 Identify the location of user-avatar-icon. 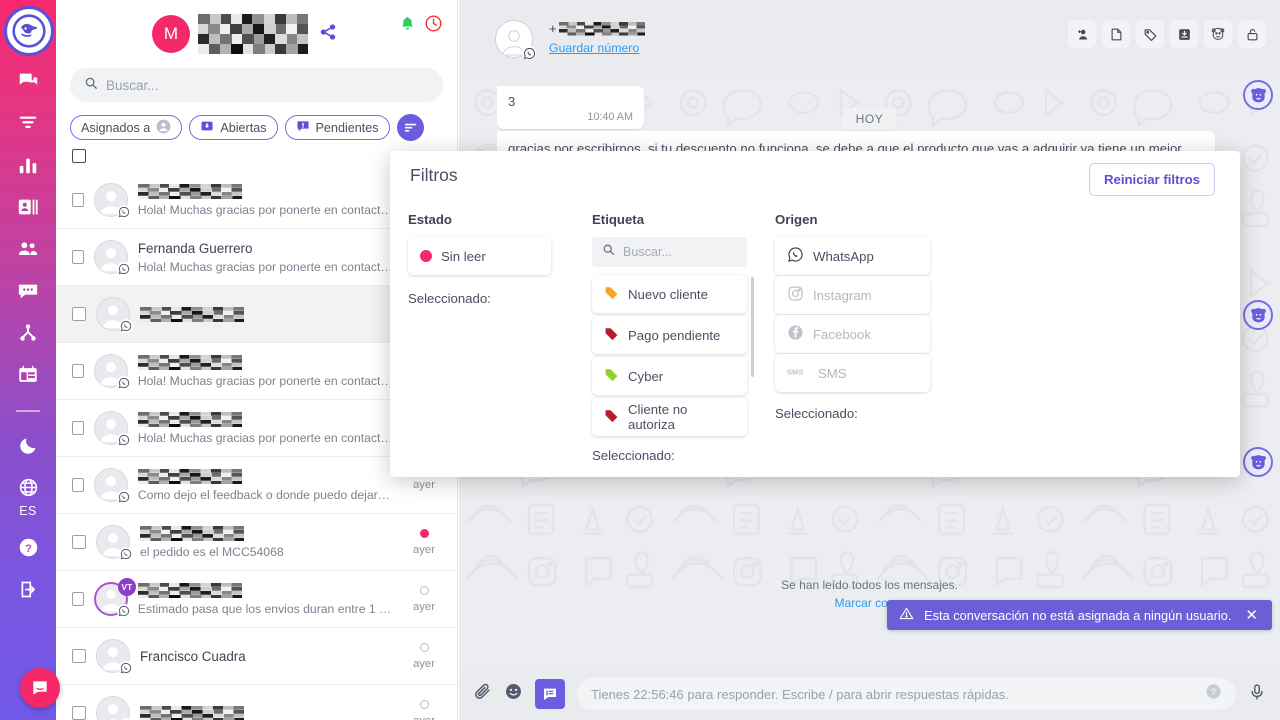
(163, 128).